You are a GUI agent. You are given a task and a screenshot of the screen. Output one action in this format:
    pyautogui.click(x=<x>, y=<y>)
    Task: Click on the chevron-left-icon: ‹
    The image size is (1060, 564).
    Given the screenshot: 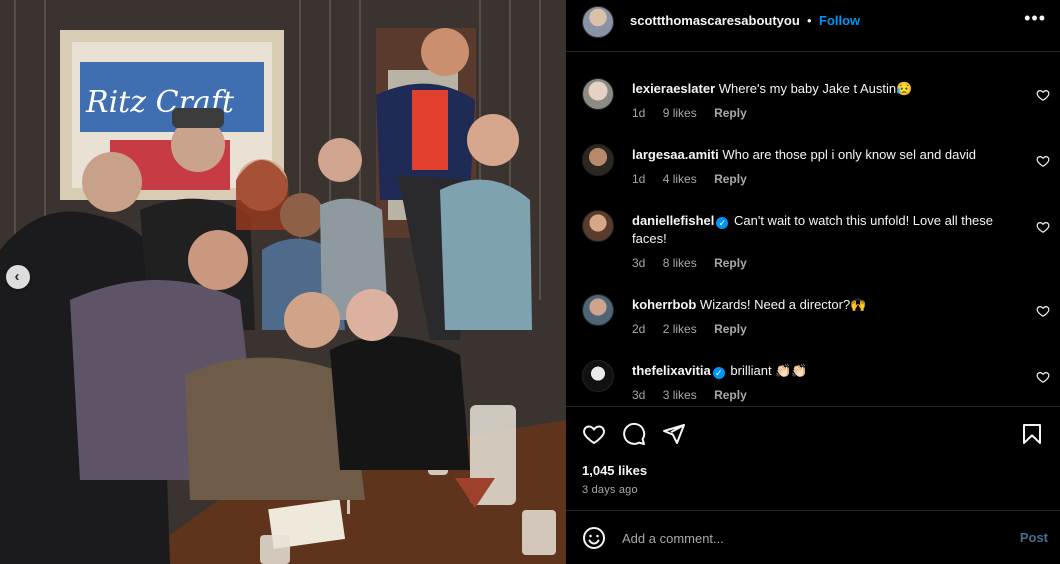 What is the action you would take?
    pyautogui.click(x=17, y=276)
    